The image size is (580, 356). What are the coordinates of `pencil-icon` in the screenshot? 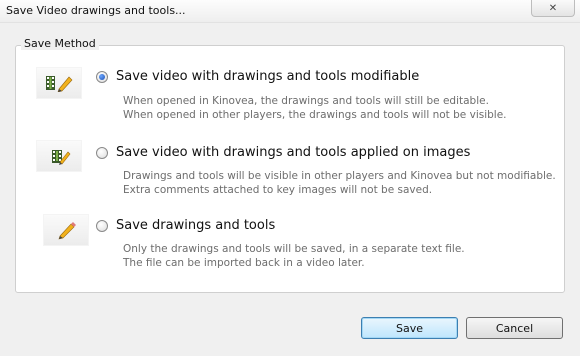 It's located at (66, 230).